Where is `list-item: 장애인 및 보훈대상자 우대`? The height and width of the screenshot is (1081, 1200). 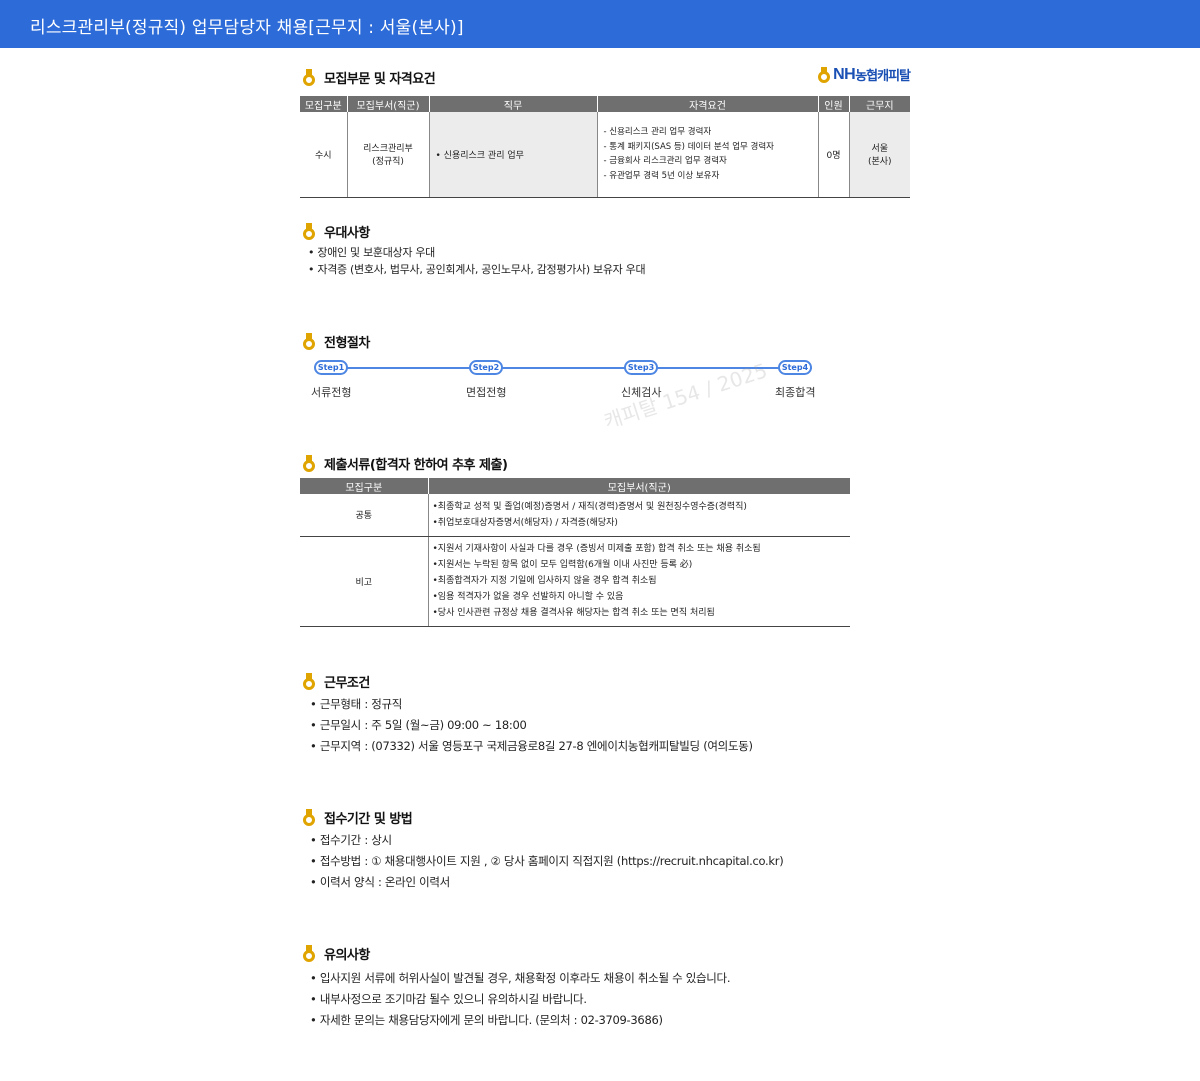 list-item: 장애인 및 보훈대상자 우대 is located at coordinates (476, 252).